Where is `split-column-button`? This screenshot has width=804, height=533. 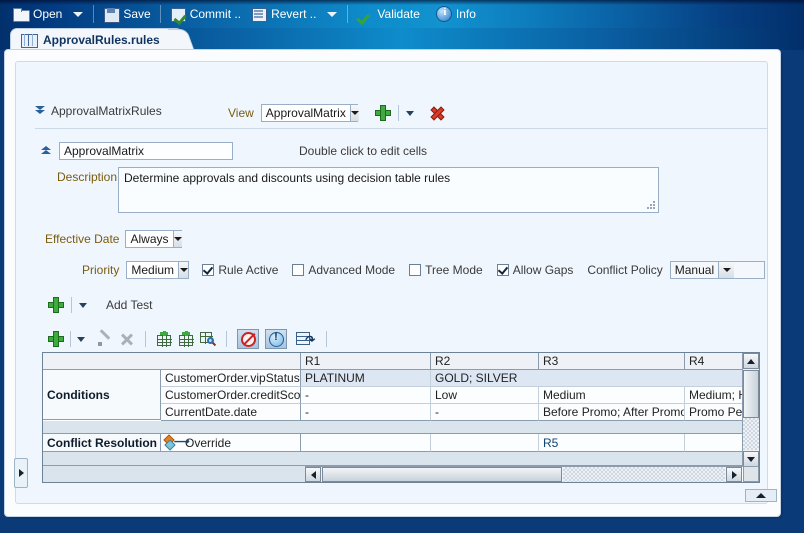 split-column-button is located at coordinates (186, 339).